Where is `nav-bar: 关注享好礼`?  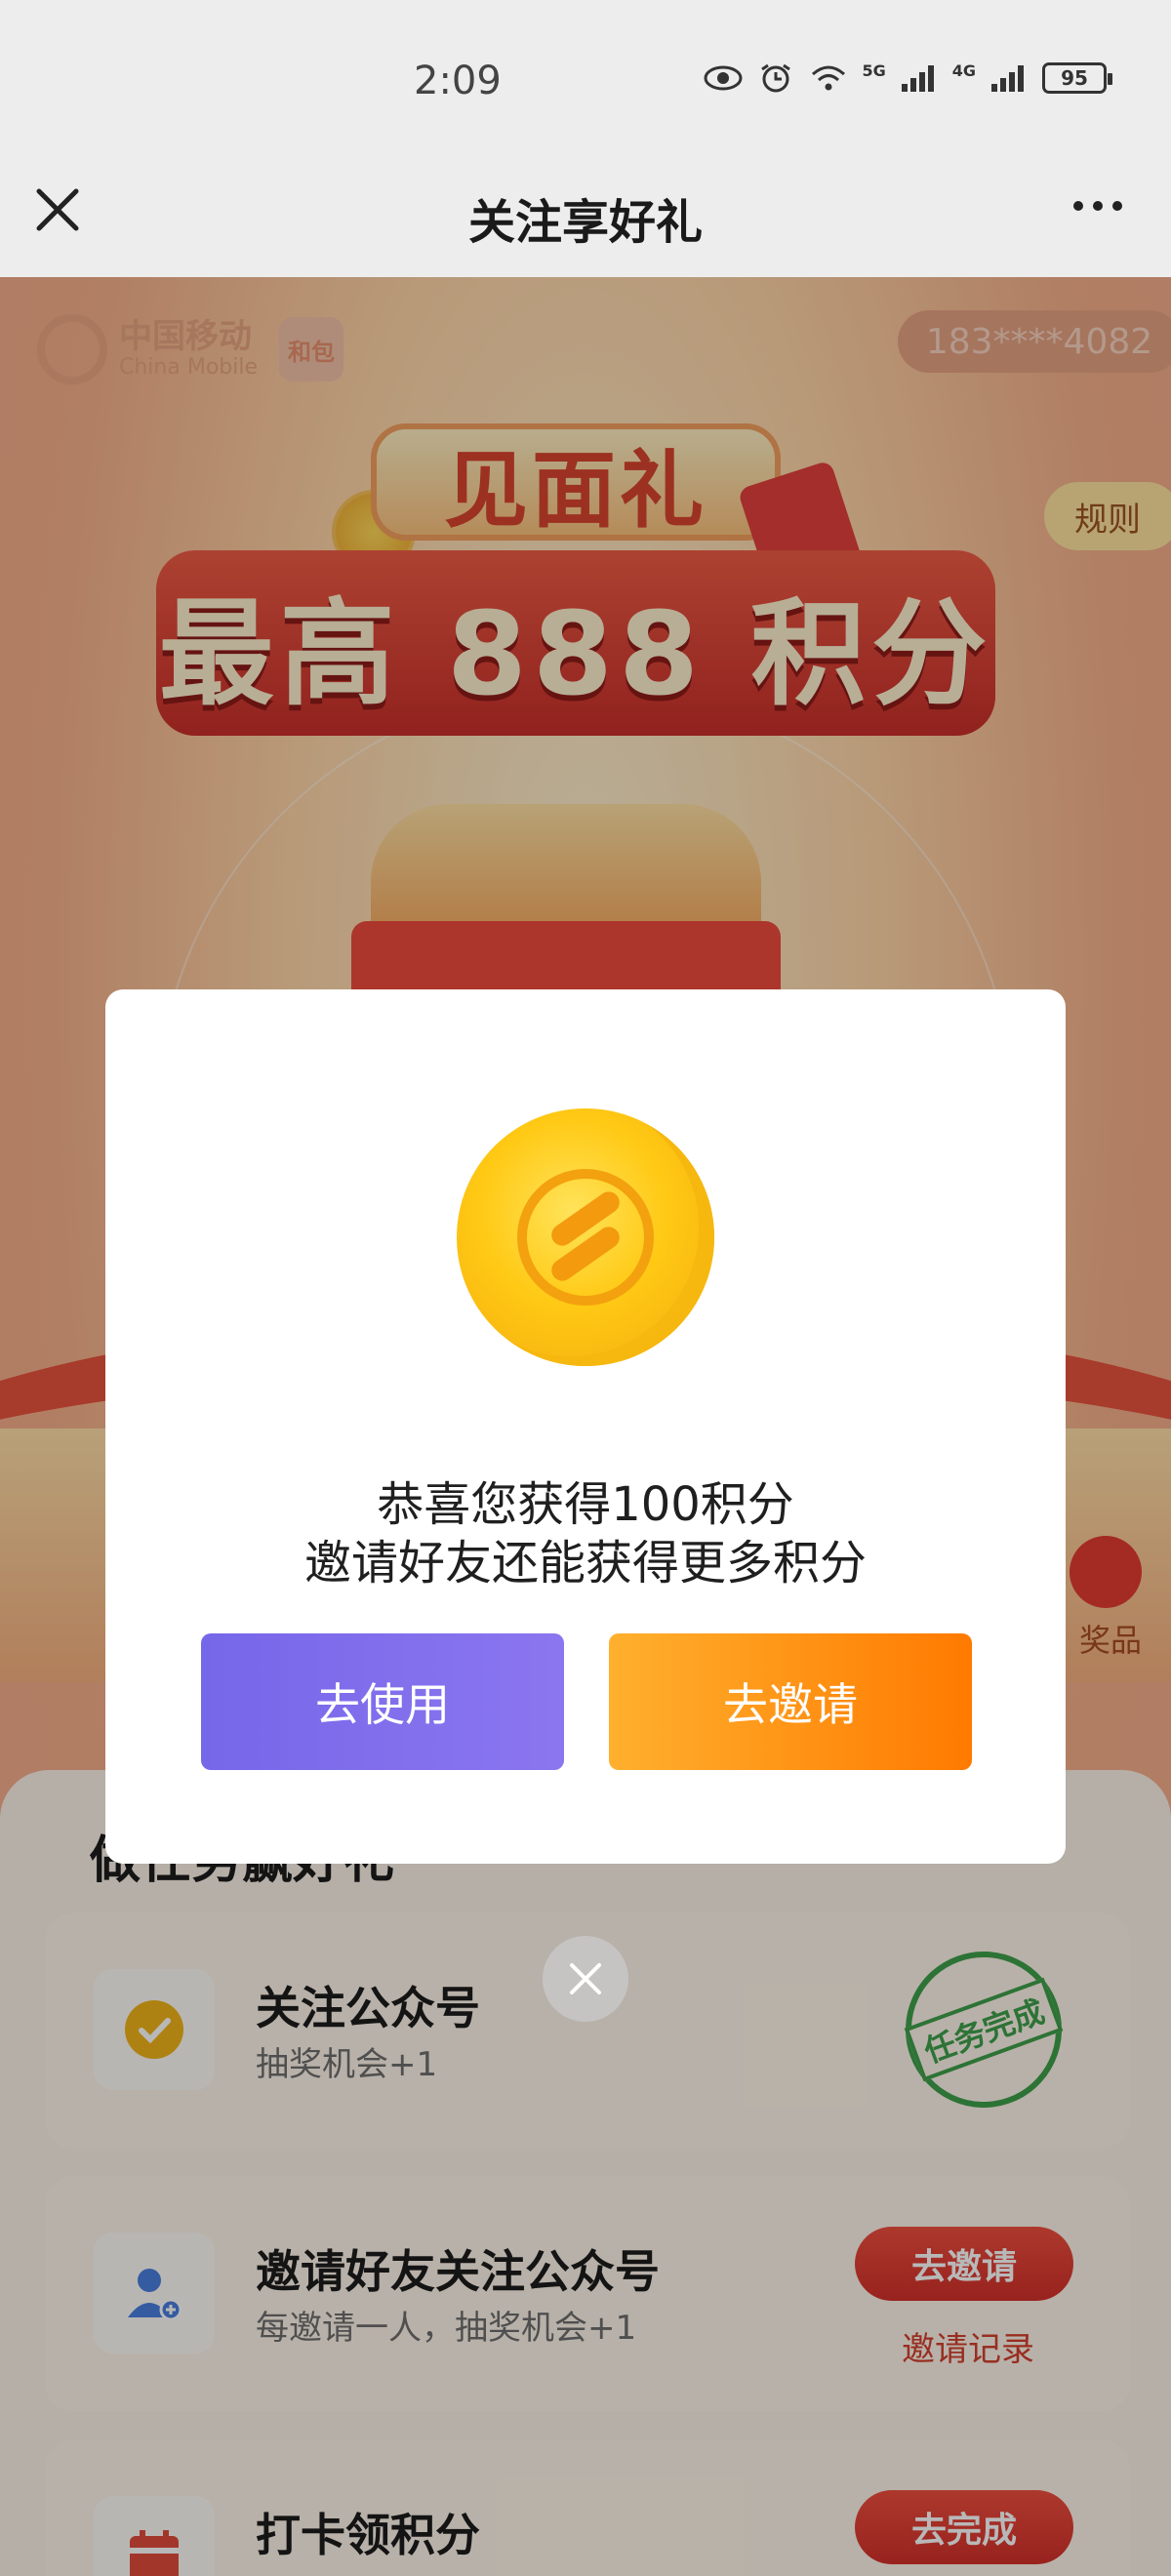 nav-bar: 关注享好礼 is located at coordinates (585, 221).